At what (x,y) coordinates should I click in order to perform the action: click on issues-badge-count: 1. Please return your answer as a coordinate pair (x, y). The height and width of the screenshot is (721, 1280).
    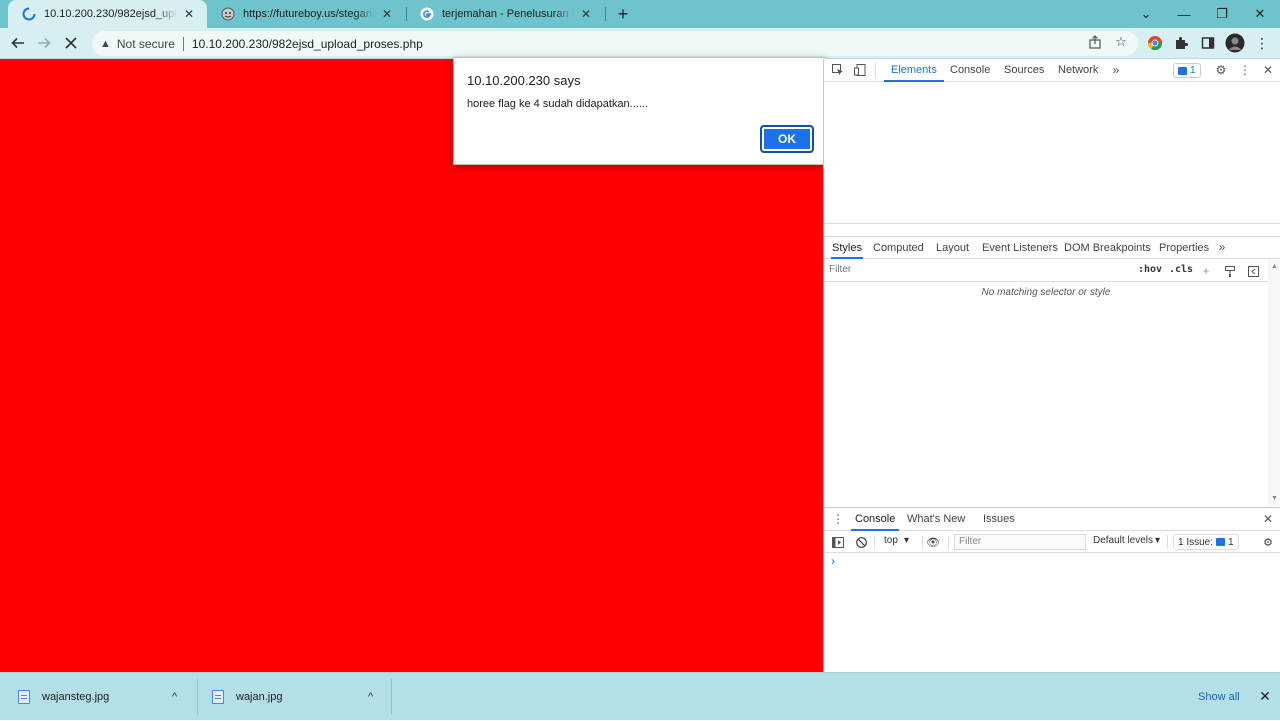
    Looking at the image, I should click on (1193, 70).